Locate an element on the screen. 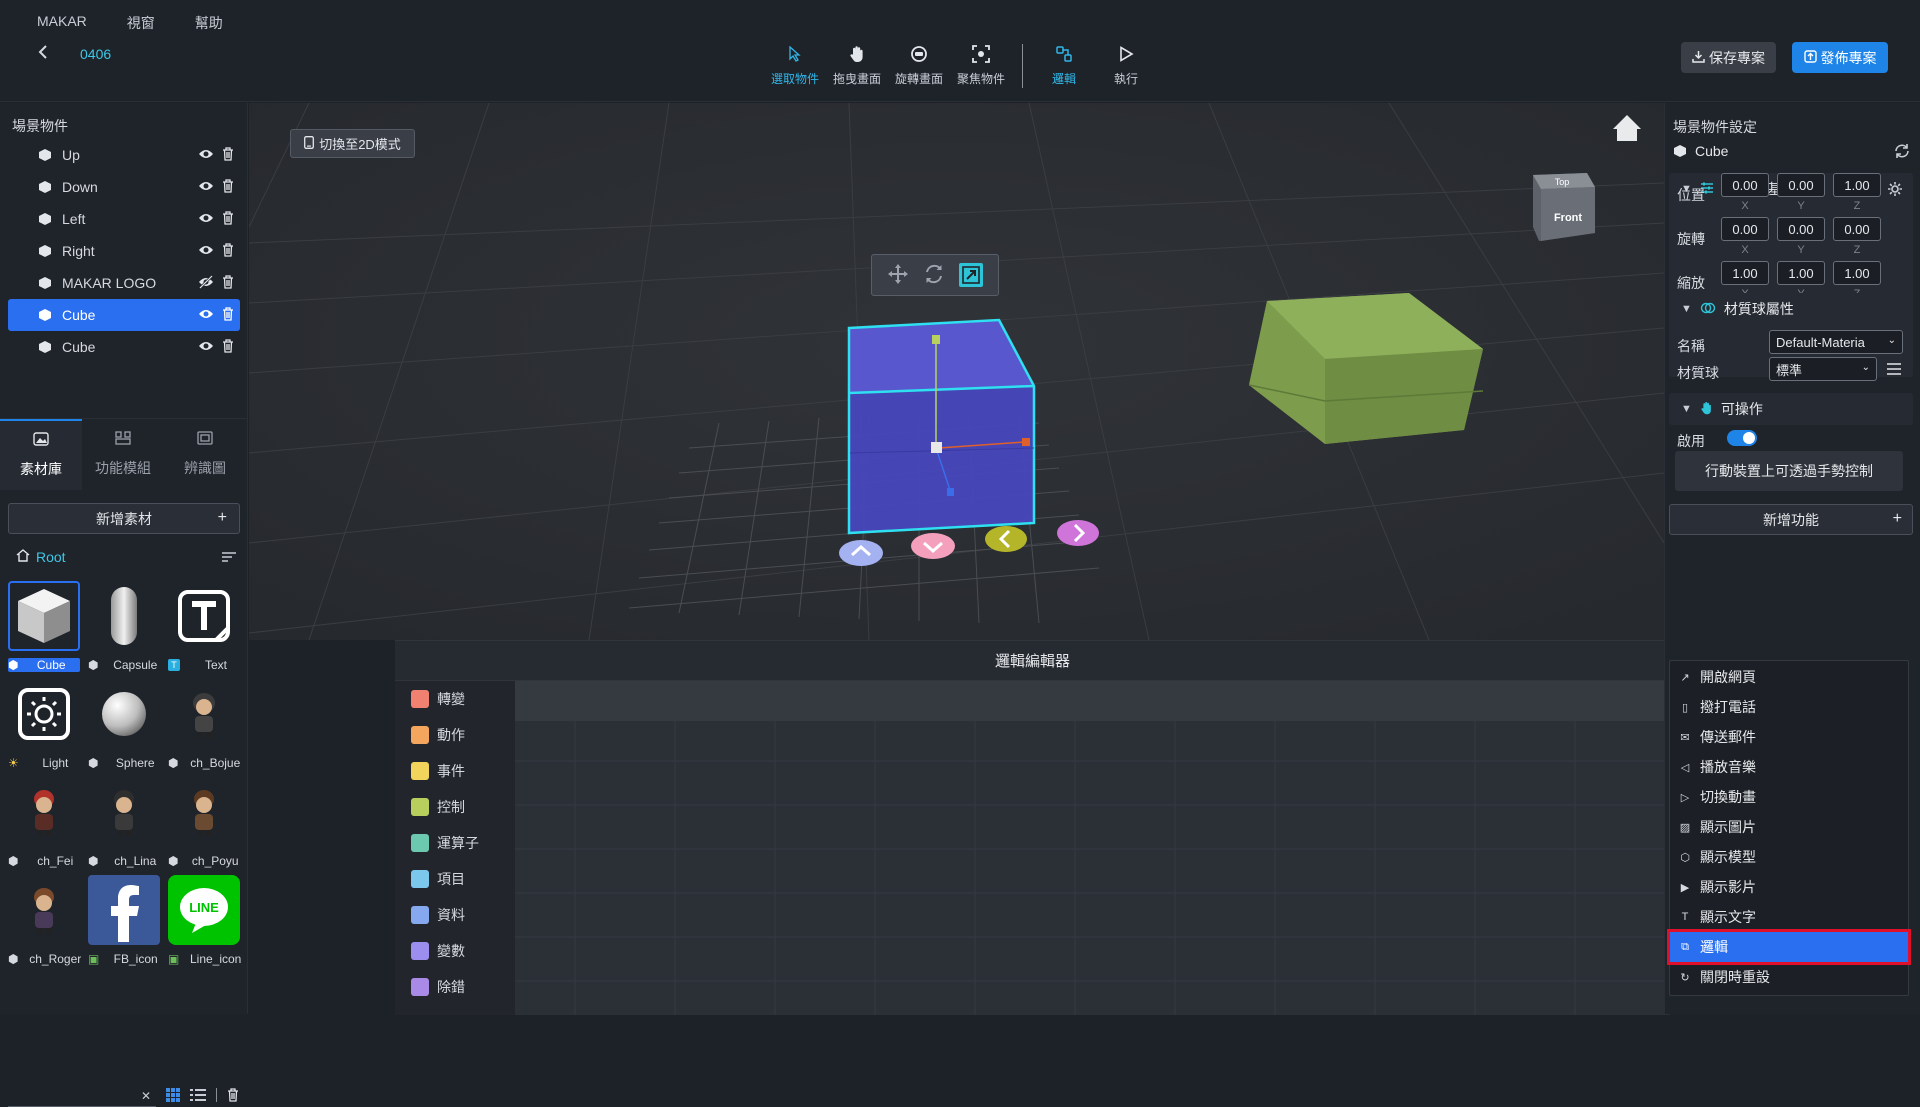  rotation-y-input: 0.00 is located at coordinates (1801, 229).